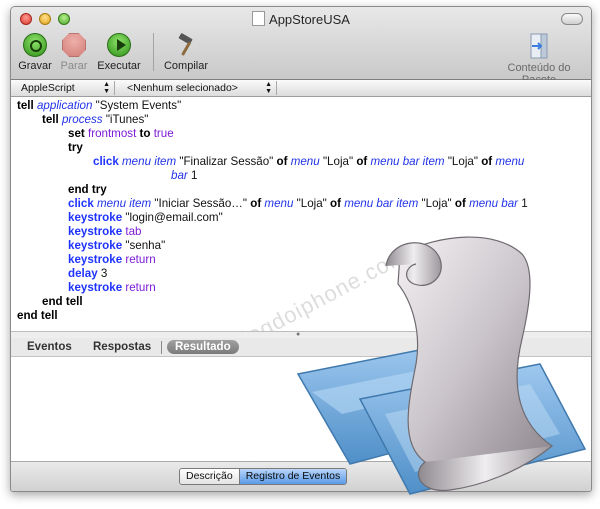 The width and height of the screenshot is (600, 509). I want to click on handler-popup: <Nenhum selecionado> ▲ ▼, so click(197, 88).